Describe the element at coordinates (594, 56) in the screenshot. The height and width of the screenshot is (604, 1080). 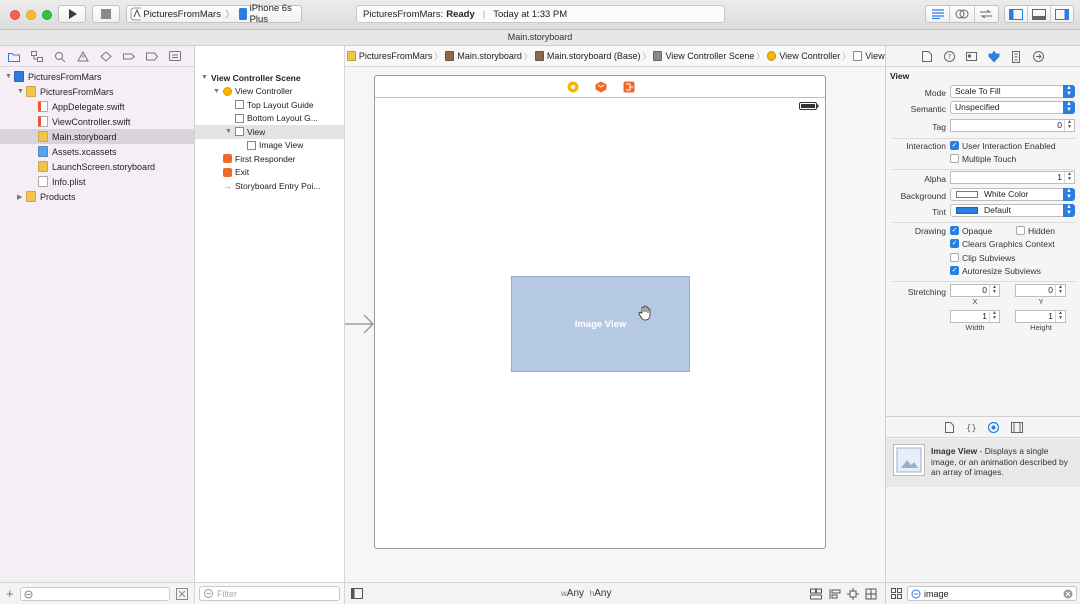
I see `breadcrumb-item: Main.storyboard (Base) 〉` at that location.